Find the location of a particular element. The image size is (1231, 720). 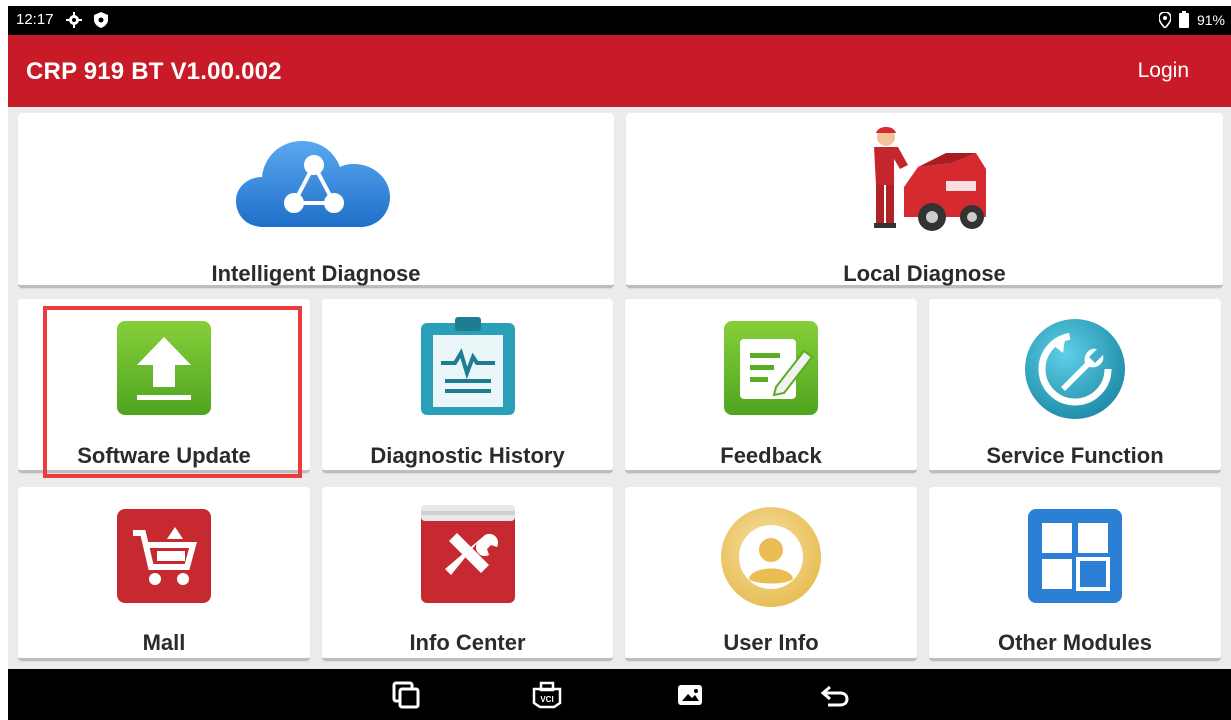

battery-icon is located at coordinates (1183, 19).